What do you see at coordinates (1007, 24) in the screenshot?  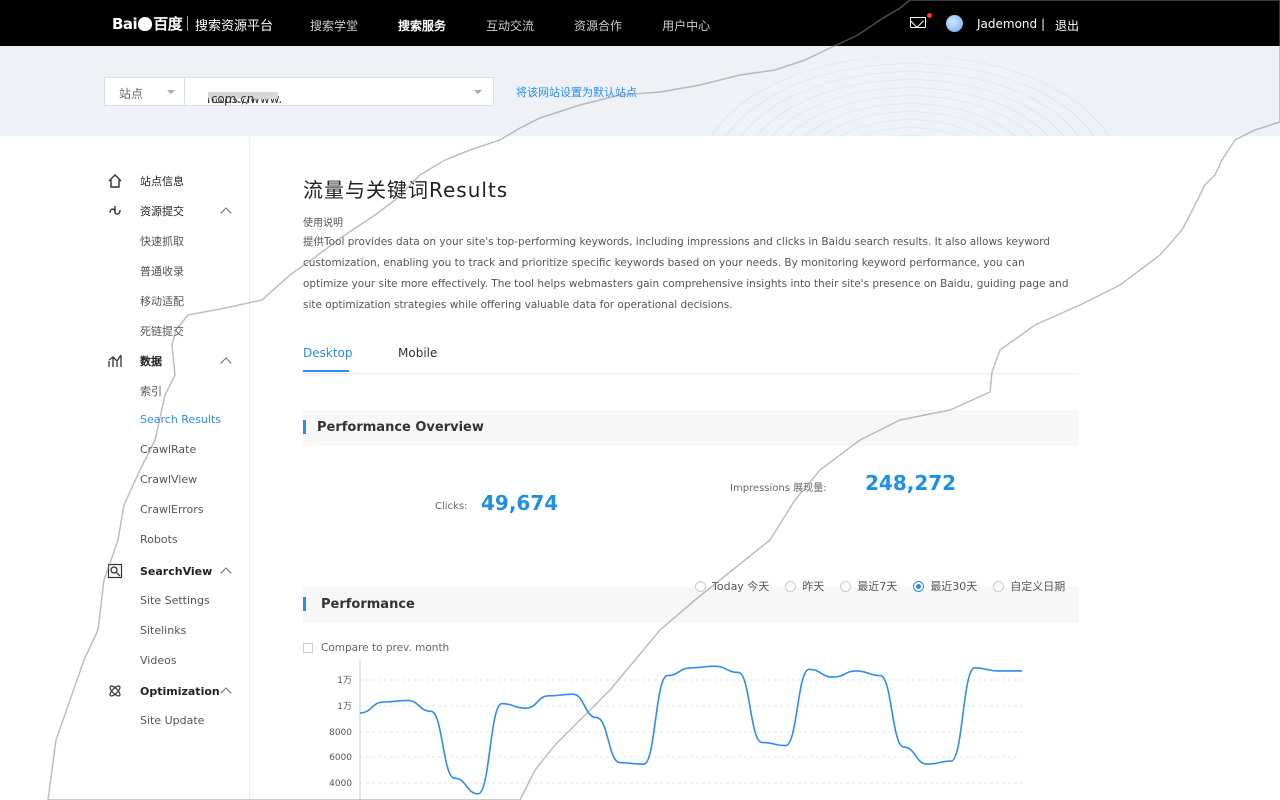 I see `username: Jademond` at bounding box center [1007, 24].